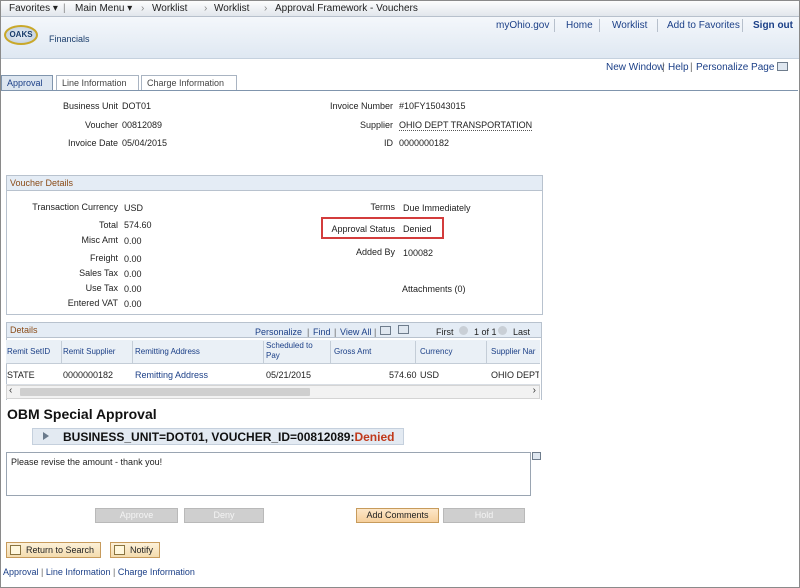 The image size is (800, 588). Describe the element at coordinates (635, 67) in the screenshot. I see `new-window-link: New Window` at that location.